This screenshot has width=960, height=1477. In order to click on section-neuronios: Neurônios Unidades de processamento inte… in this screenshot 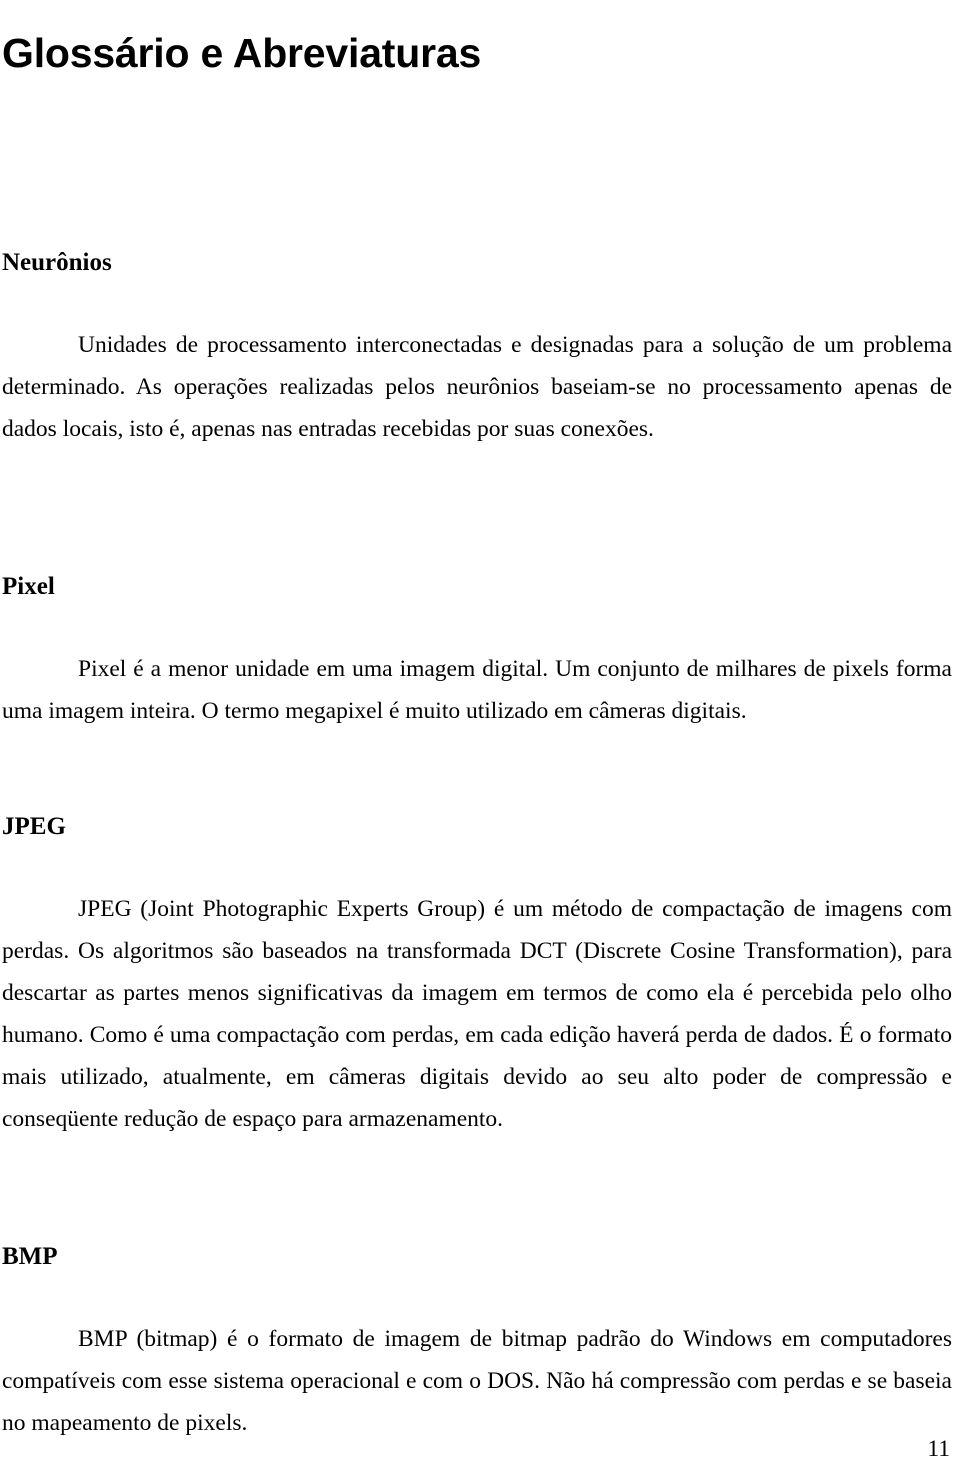, I will do `click(477, 349)`.